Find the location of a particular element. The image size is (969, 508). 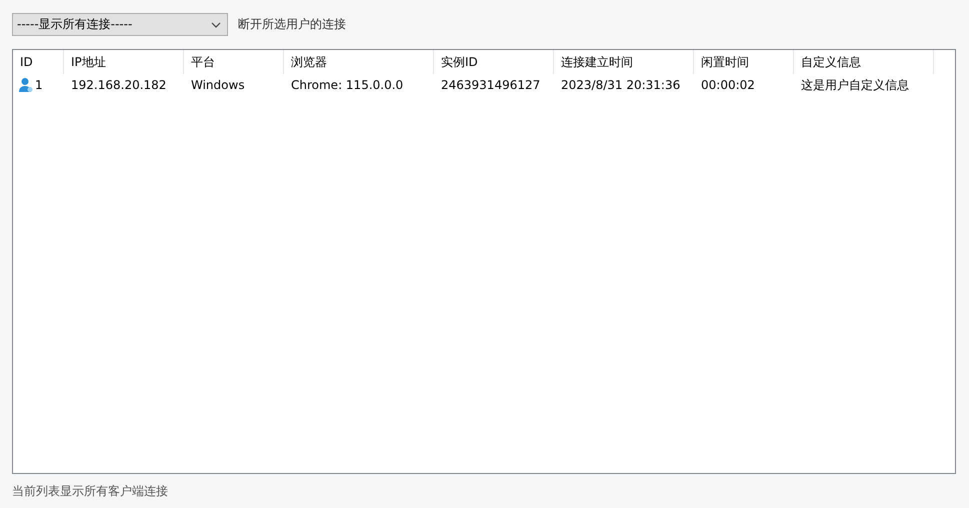

chevron-down-icon is located at coordinates (216, 25).